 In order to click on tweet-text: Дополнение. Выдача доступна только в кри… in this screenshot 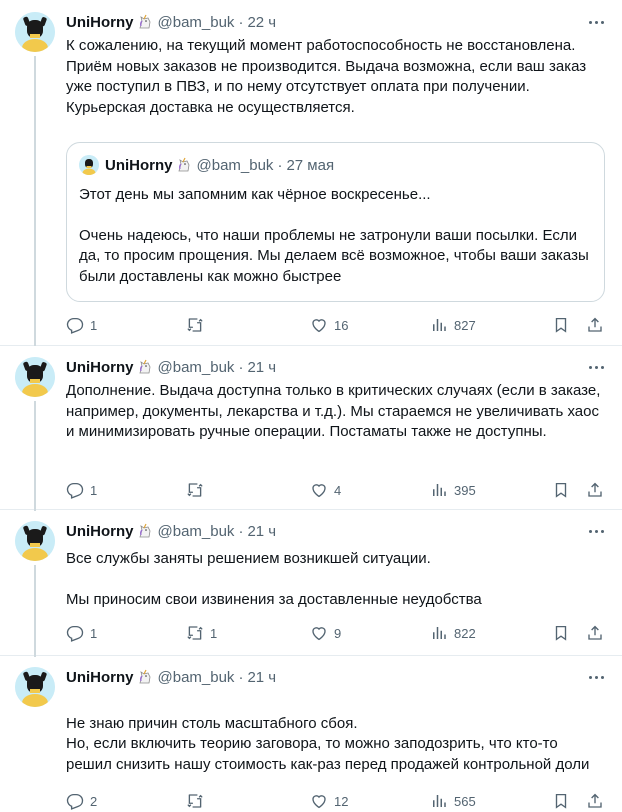, I will do `click(335, 412)`.